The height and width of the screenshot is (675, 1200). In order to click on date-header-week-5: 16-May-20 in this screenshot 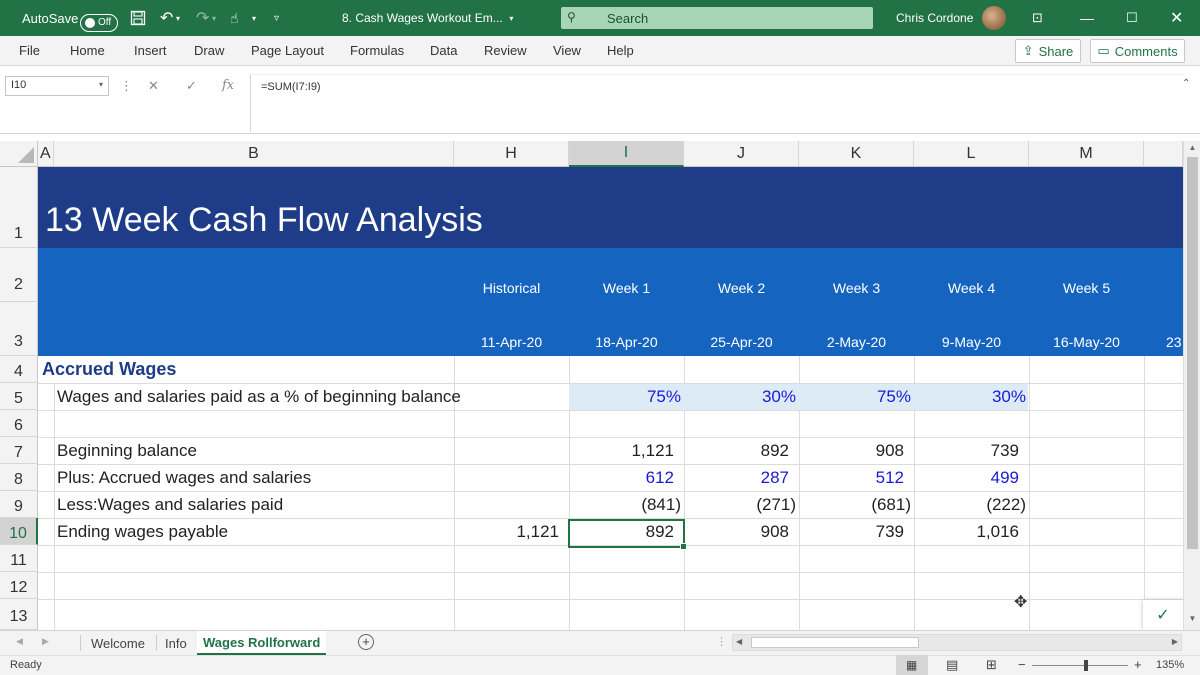, I will do `click(1086, 342)`.